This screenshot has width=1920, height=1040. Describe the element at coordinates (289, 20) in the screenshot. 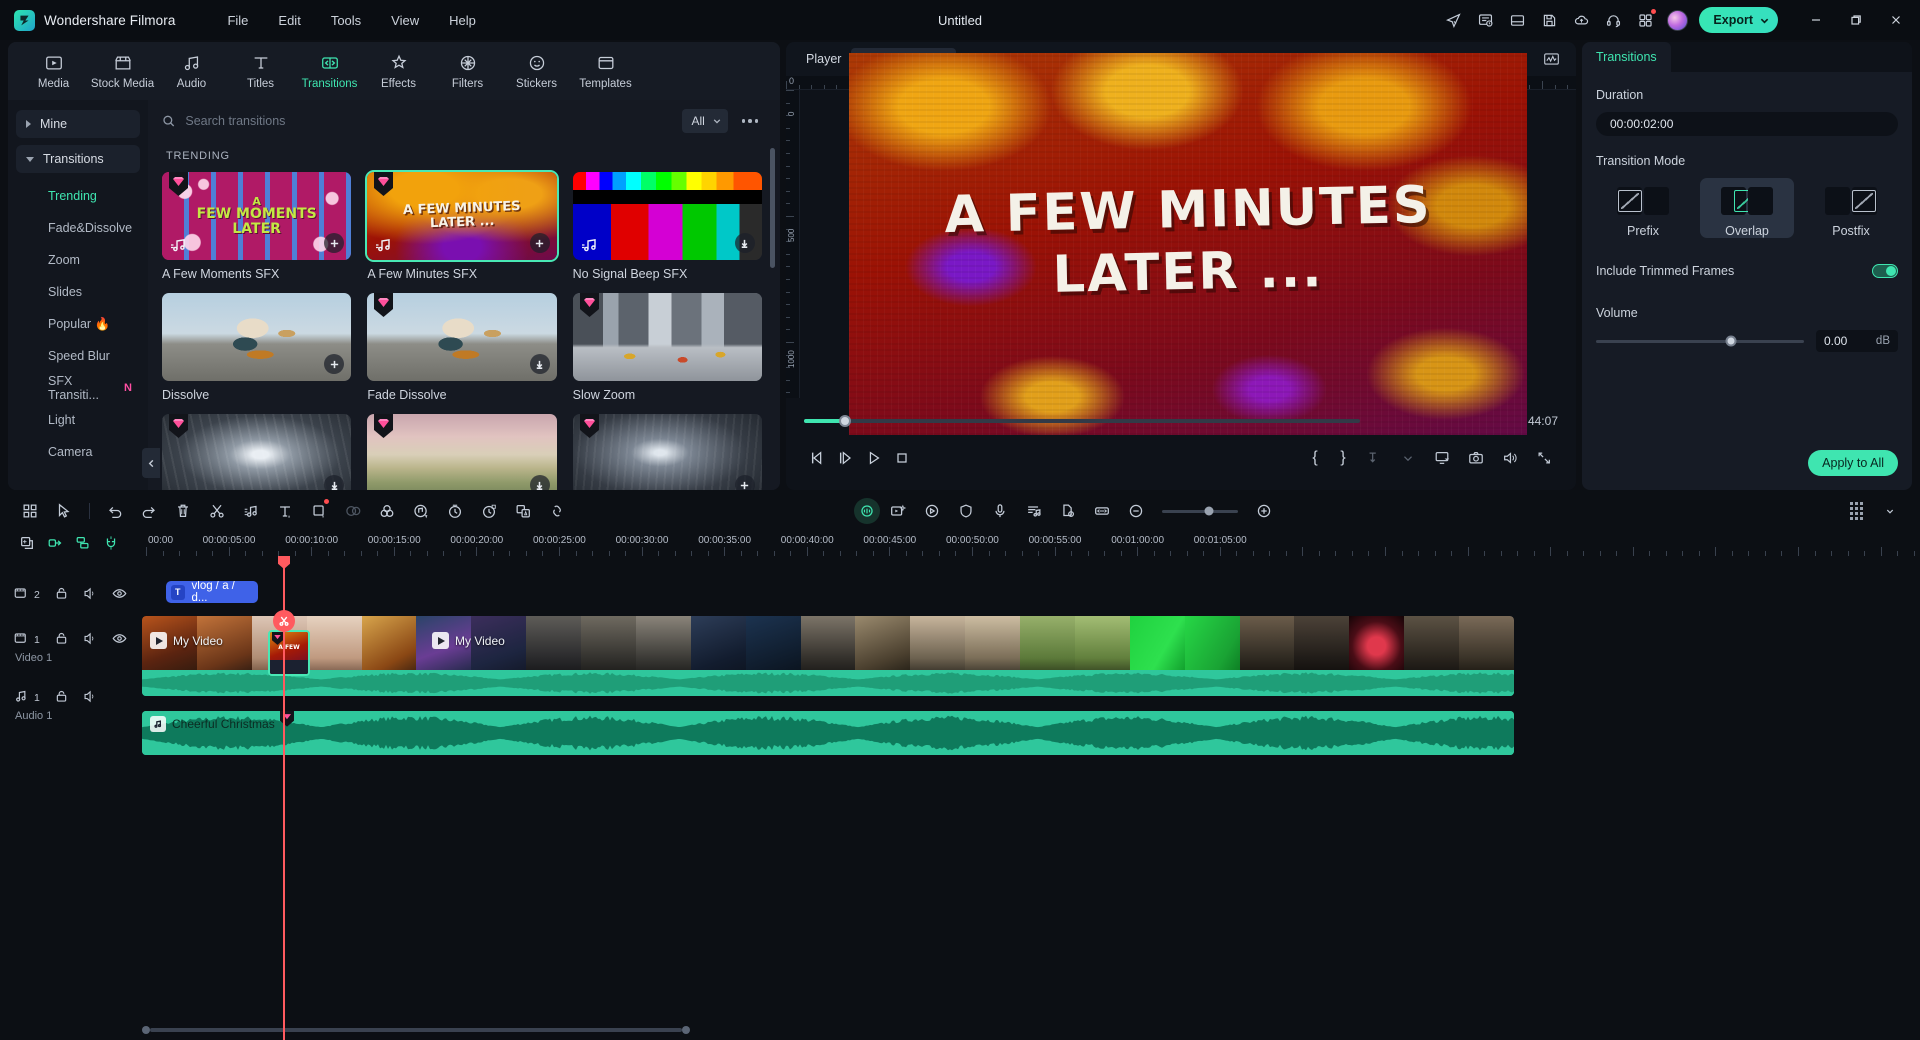

I see `menu-edit: Edit` at that location.